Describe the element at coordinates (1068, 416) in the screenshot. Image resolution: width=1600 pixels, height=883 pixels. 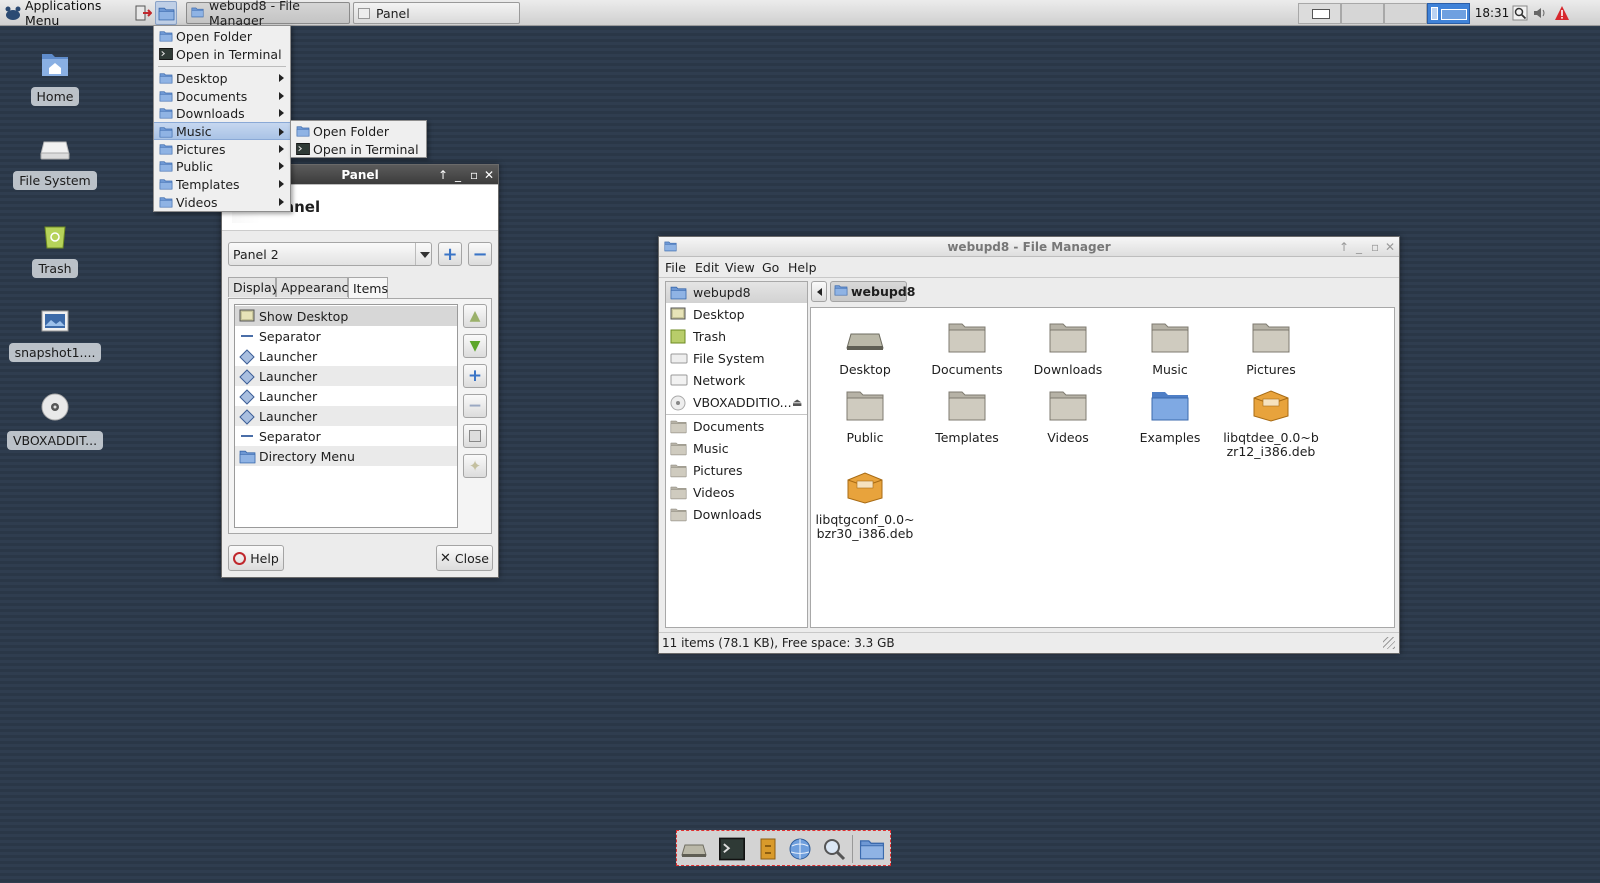
I see `file-item-videos: Videos` at that location.